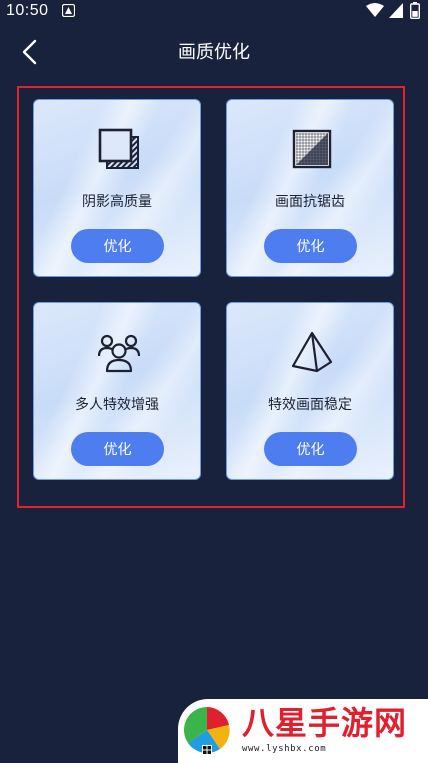 The width and height of the screenshot is (428, 763). What do you see at coordinates (310, 405) in the screenshot?
I see `card-label: 特效画面稳定` at bounding box center [310, 405].